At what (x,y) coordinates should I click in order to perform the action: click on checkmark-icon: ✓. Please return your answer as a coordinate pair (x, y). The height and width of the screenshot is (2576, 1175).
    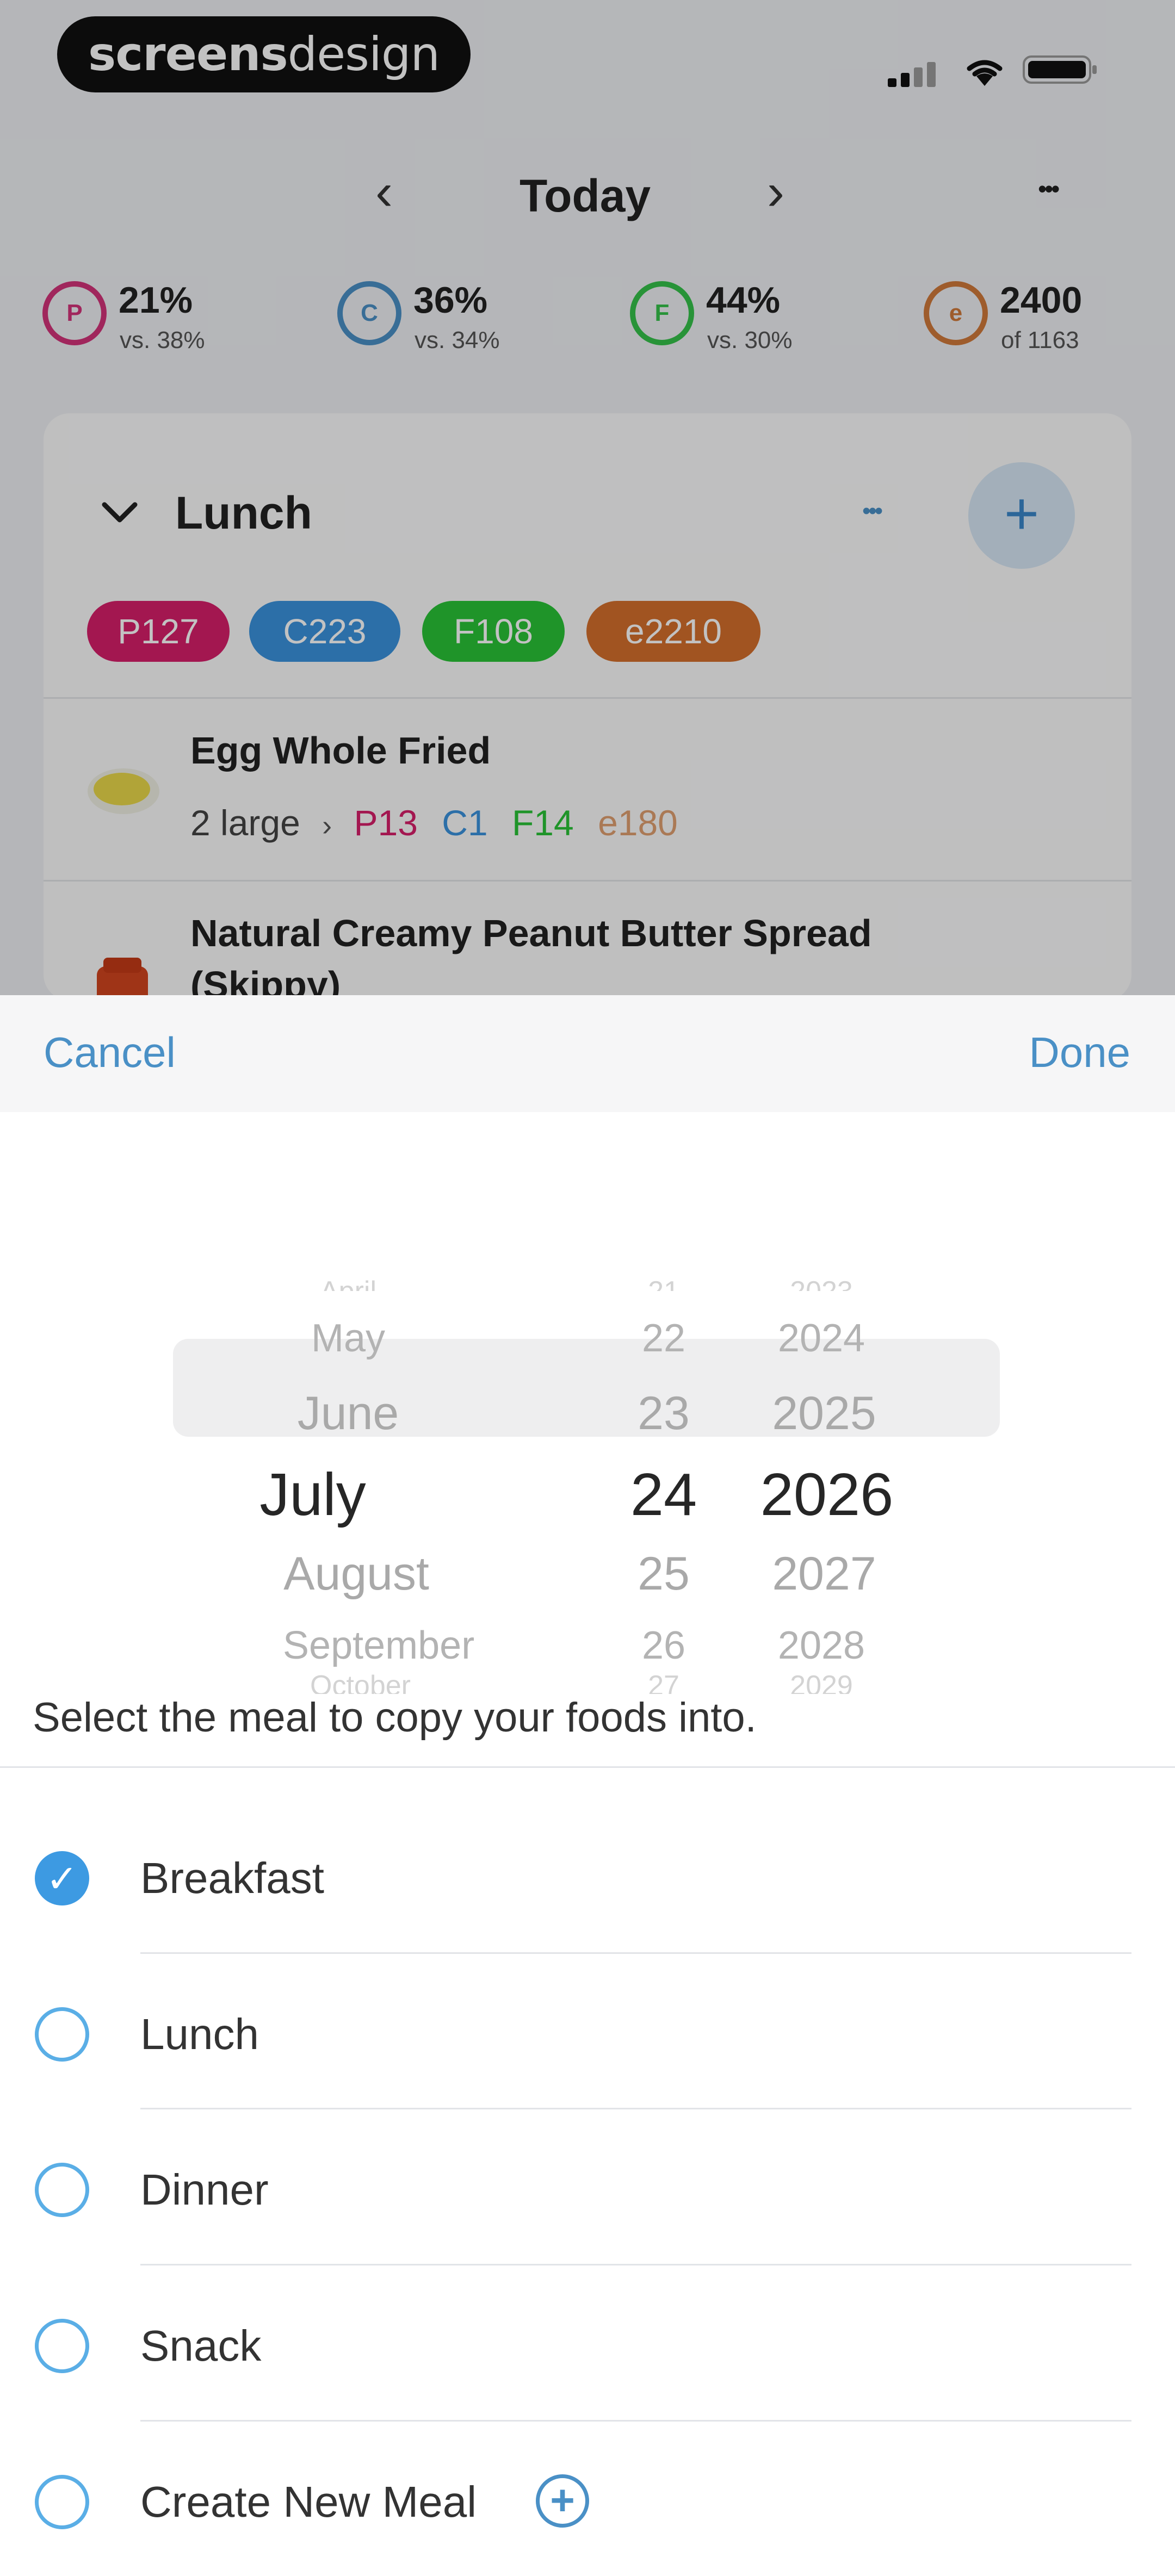
    Looking at the image, I should click on (62, 1879).